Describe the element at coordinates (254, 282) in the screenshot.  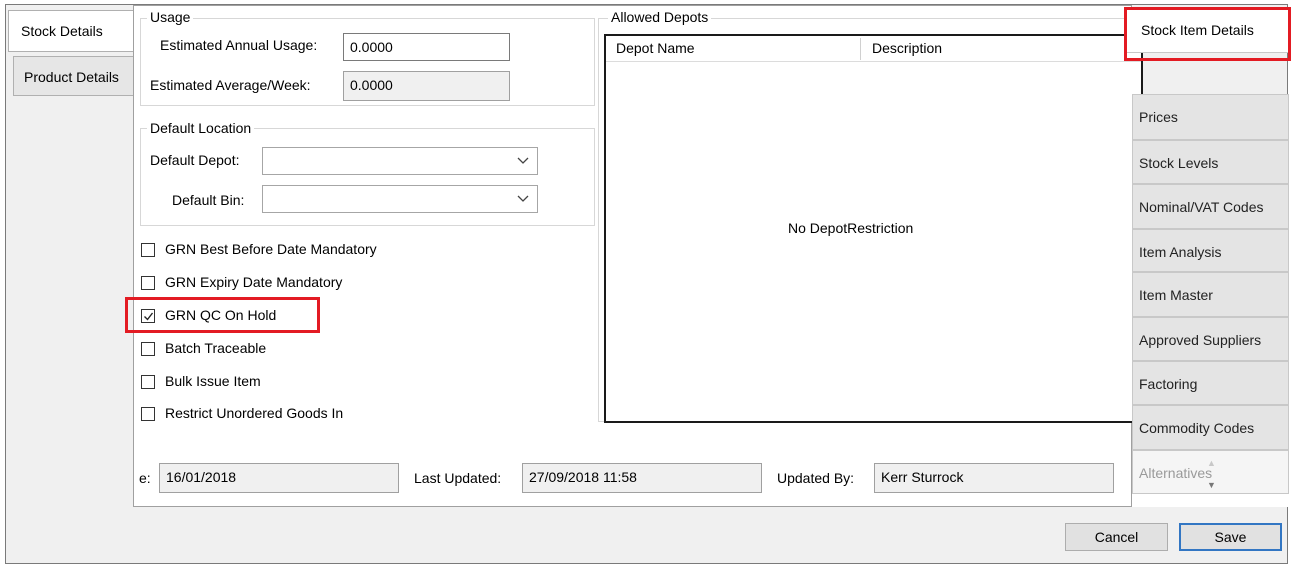
I see `checkbox-label: GRN Expiry Date Mandatory` at that location.